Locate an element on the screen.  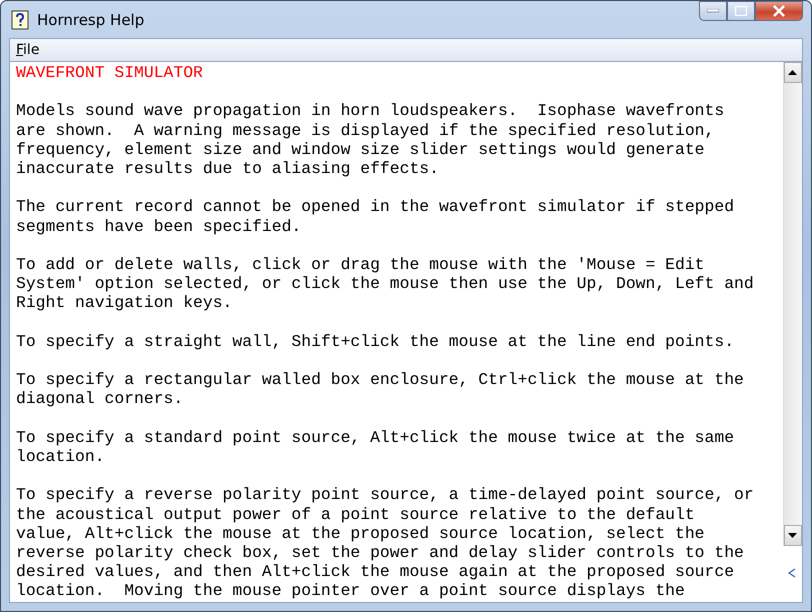
scrollbar is located at coordinates (792, 304).